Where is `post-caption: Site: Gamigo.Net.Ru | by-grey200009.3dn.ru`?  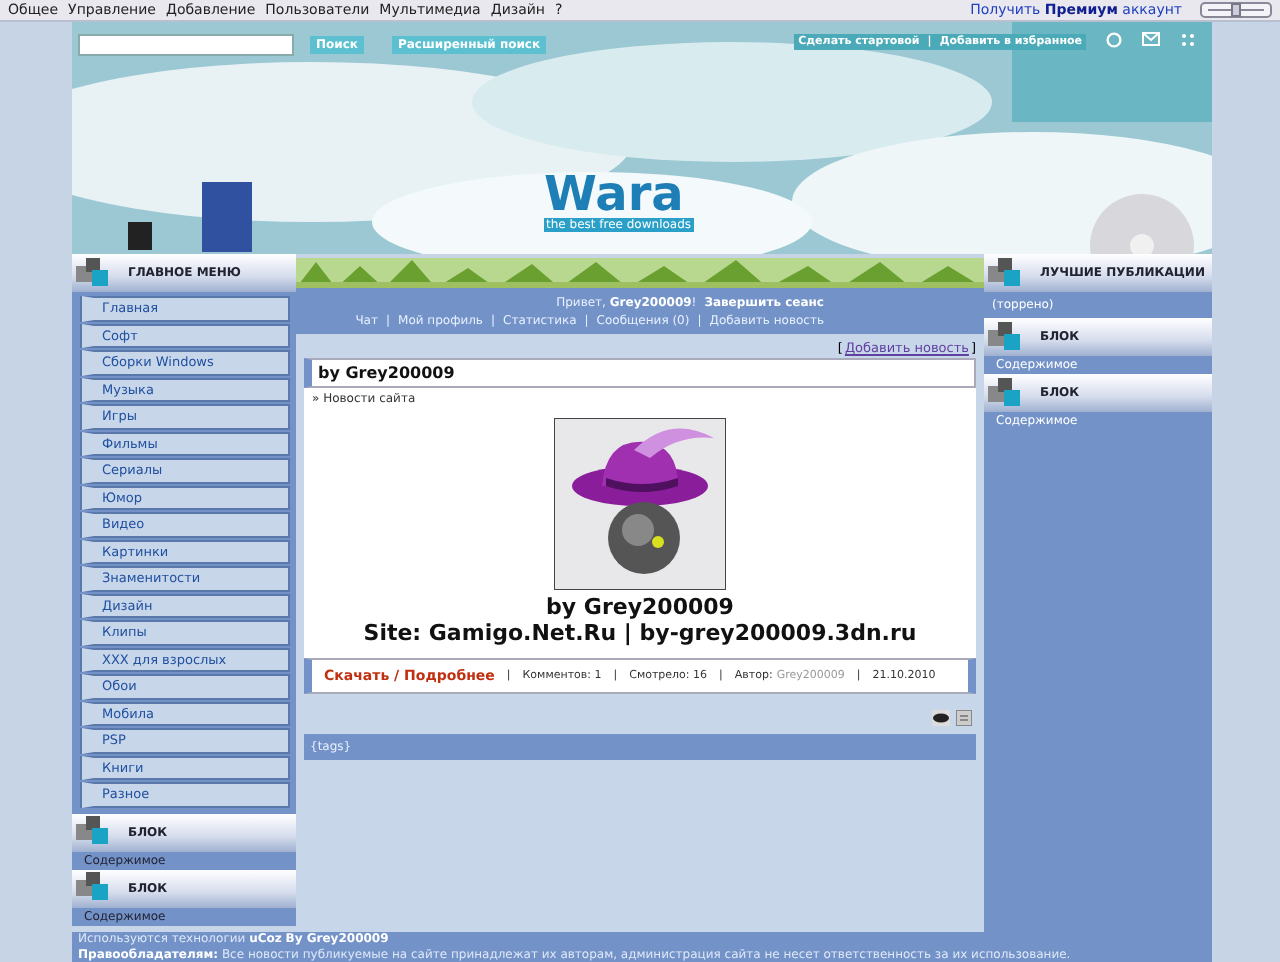 post-caption: Site: Gamigo.Net.Ru | by-grey200009.3dn.ru is located at coordinates (640, 633).